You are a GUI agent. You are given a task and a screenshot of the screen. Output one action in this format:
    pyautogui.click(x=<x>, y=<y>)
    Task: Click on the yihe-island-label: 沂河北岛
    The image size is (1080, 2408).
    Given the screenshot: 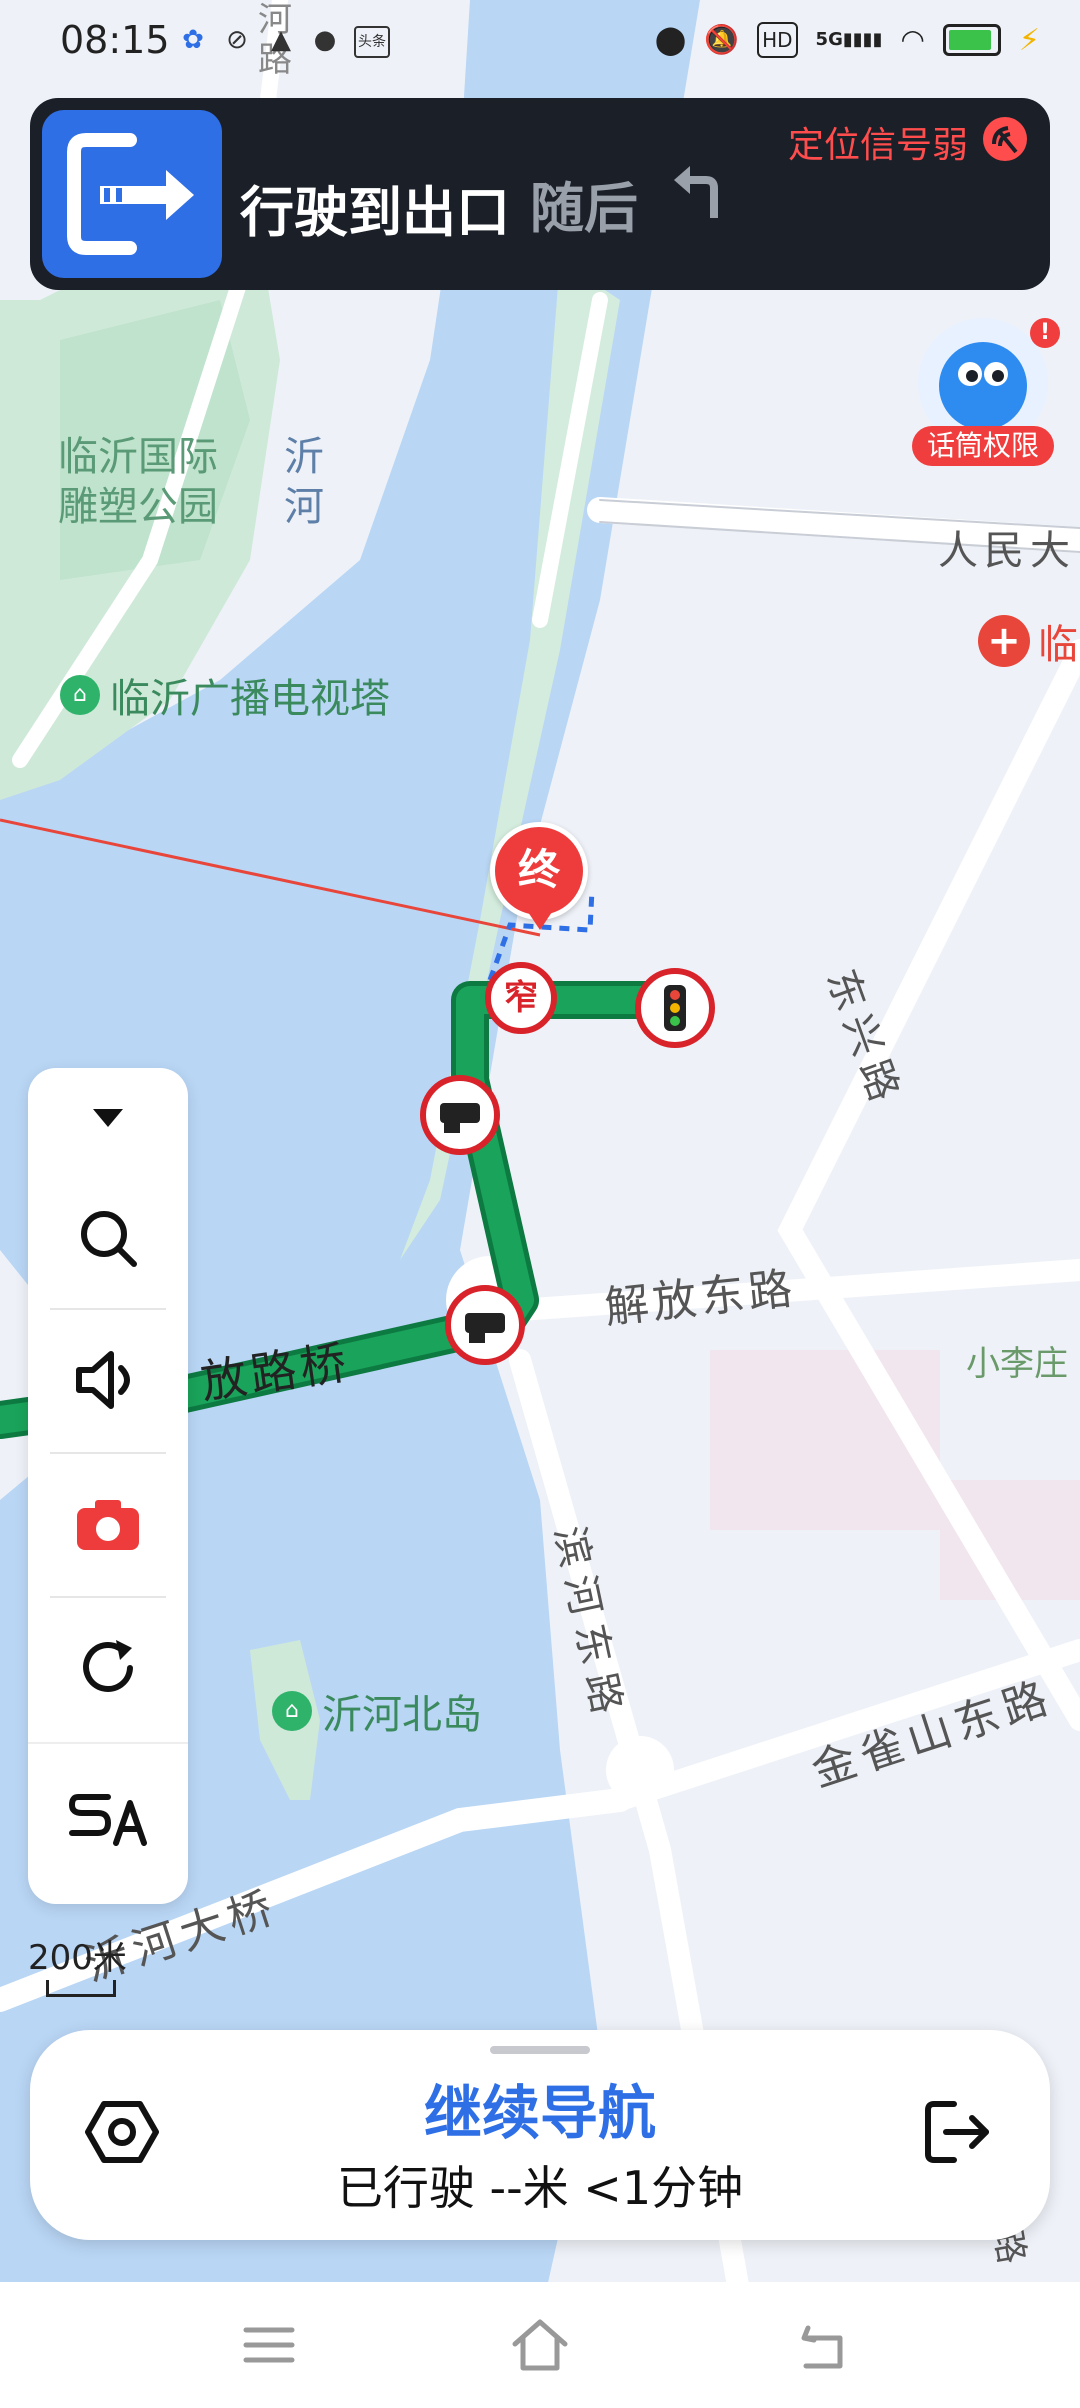 What is the action you would take?
    pyautogui.click(x=402, y=1715)
    